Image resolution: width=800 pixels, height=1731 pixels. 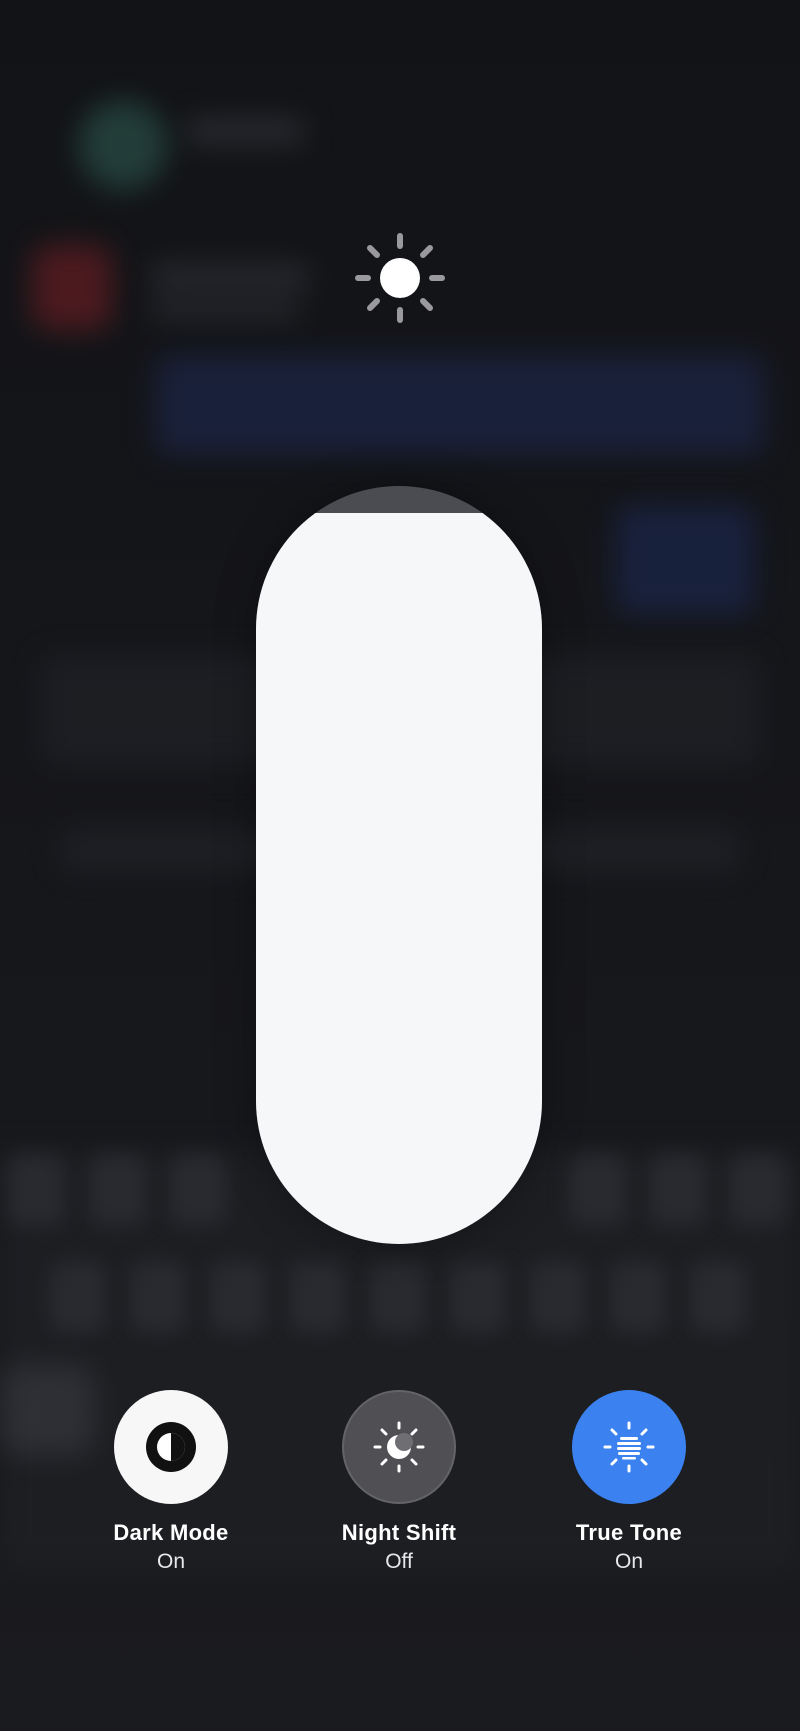 I want to click on true-tone-control: True Tone On, so click(x=629, y=1482).